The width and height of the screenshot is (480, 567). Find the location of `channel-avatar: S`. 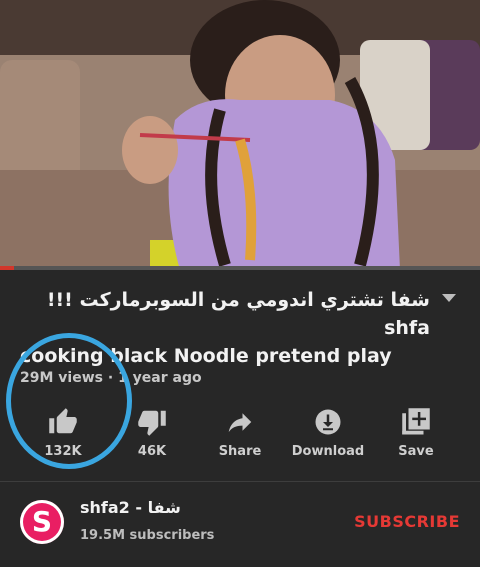

channel-avatar: S is located at coordinates (42, 522).